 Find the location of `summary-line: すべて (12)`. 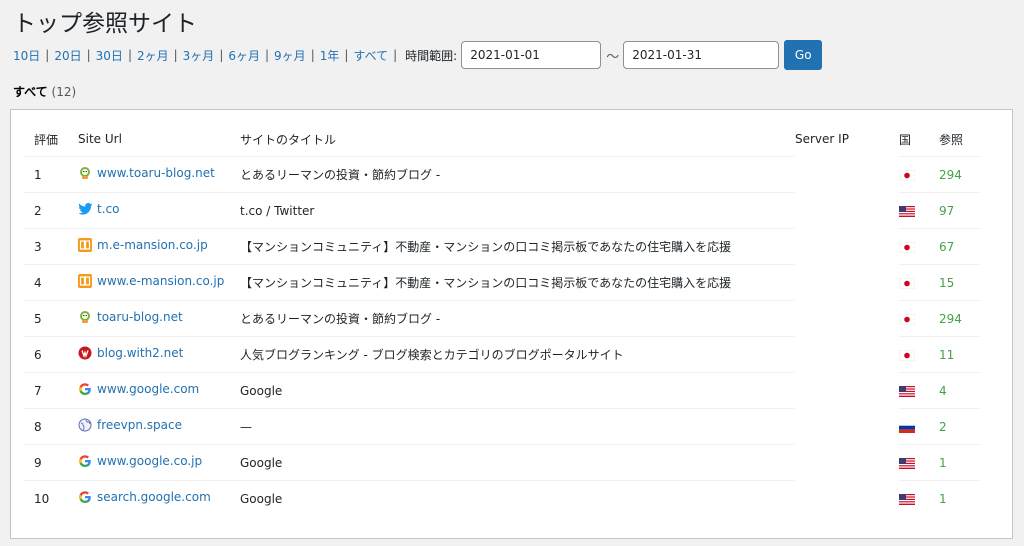

summary-line: すべて (12) is located at coordinates (44, 91).